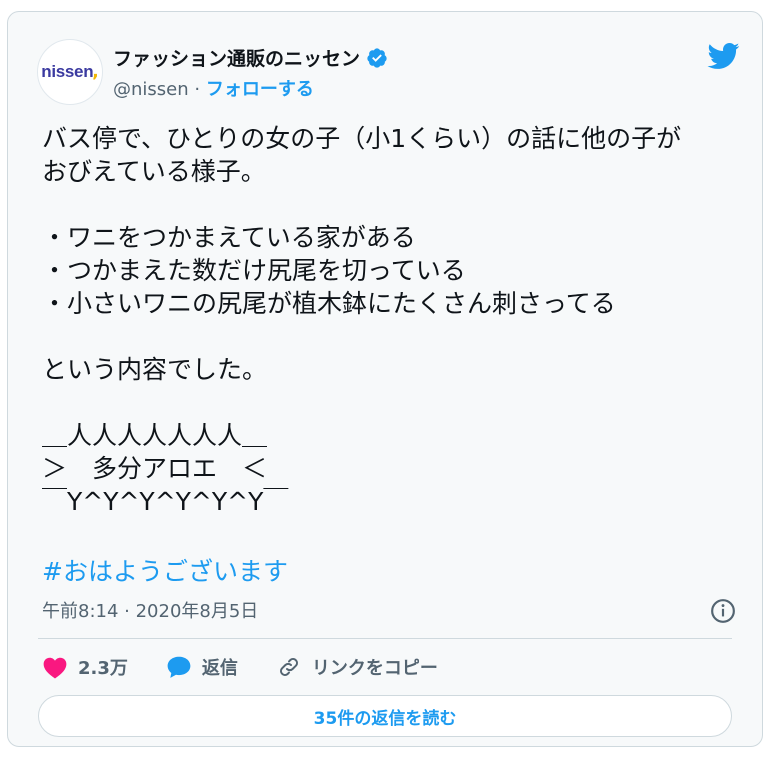 The image size is (780, 761). I want to click on verified-badge-icon, so click(377, 57).